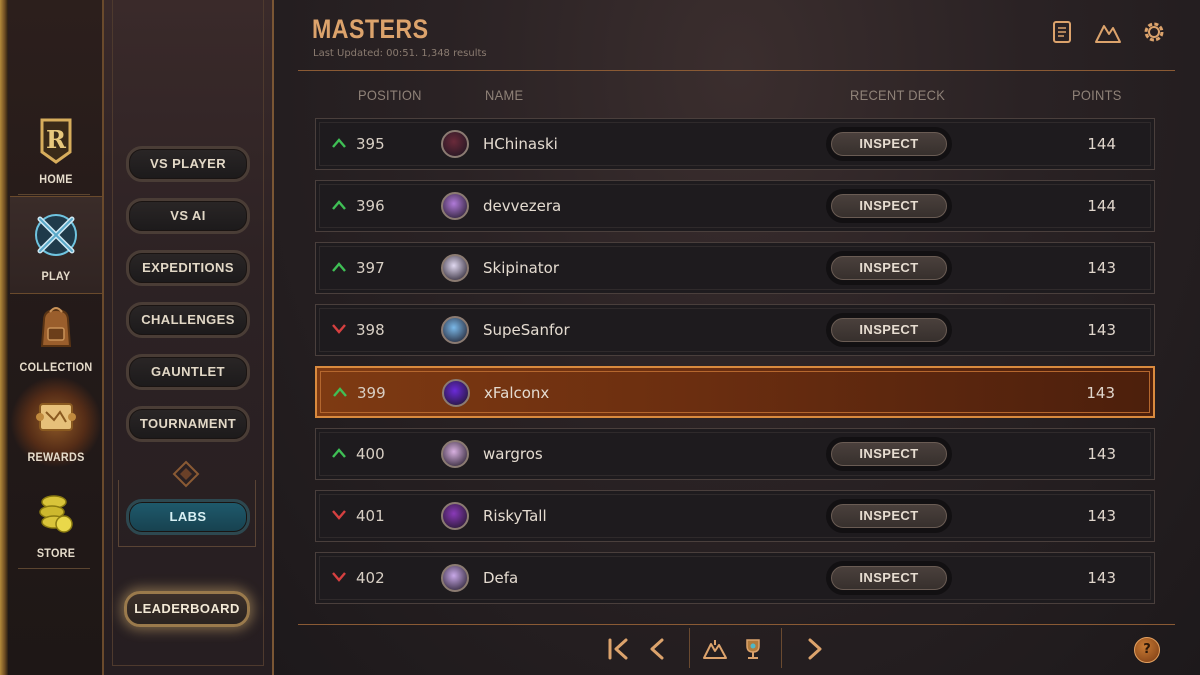 Image resolution: width=1200 pixels, height=675 pixels. Describe the element at coordinates (188, 216) in the screenshot. I see `vs-ai-button: VS AI` at that location.